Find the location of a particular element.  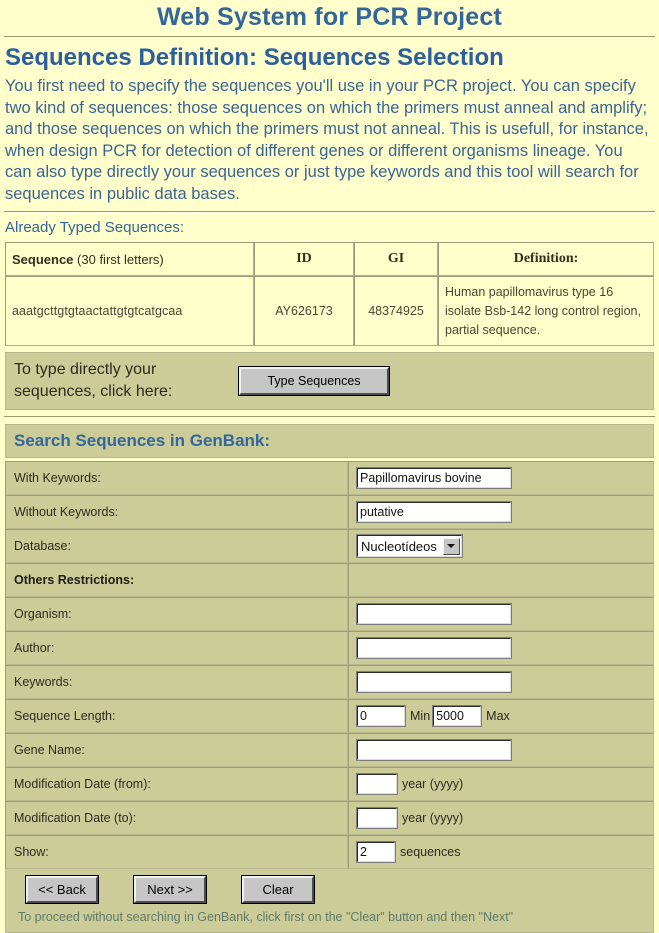

row-author: Author: is located at coordinates (329, 648).